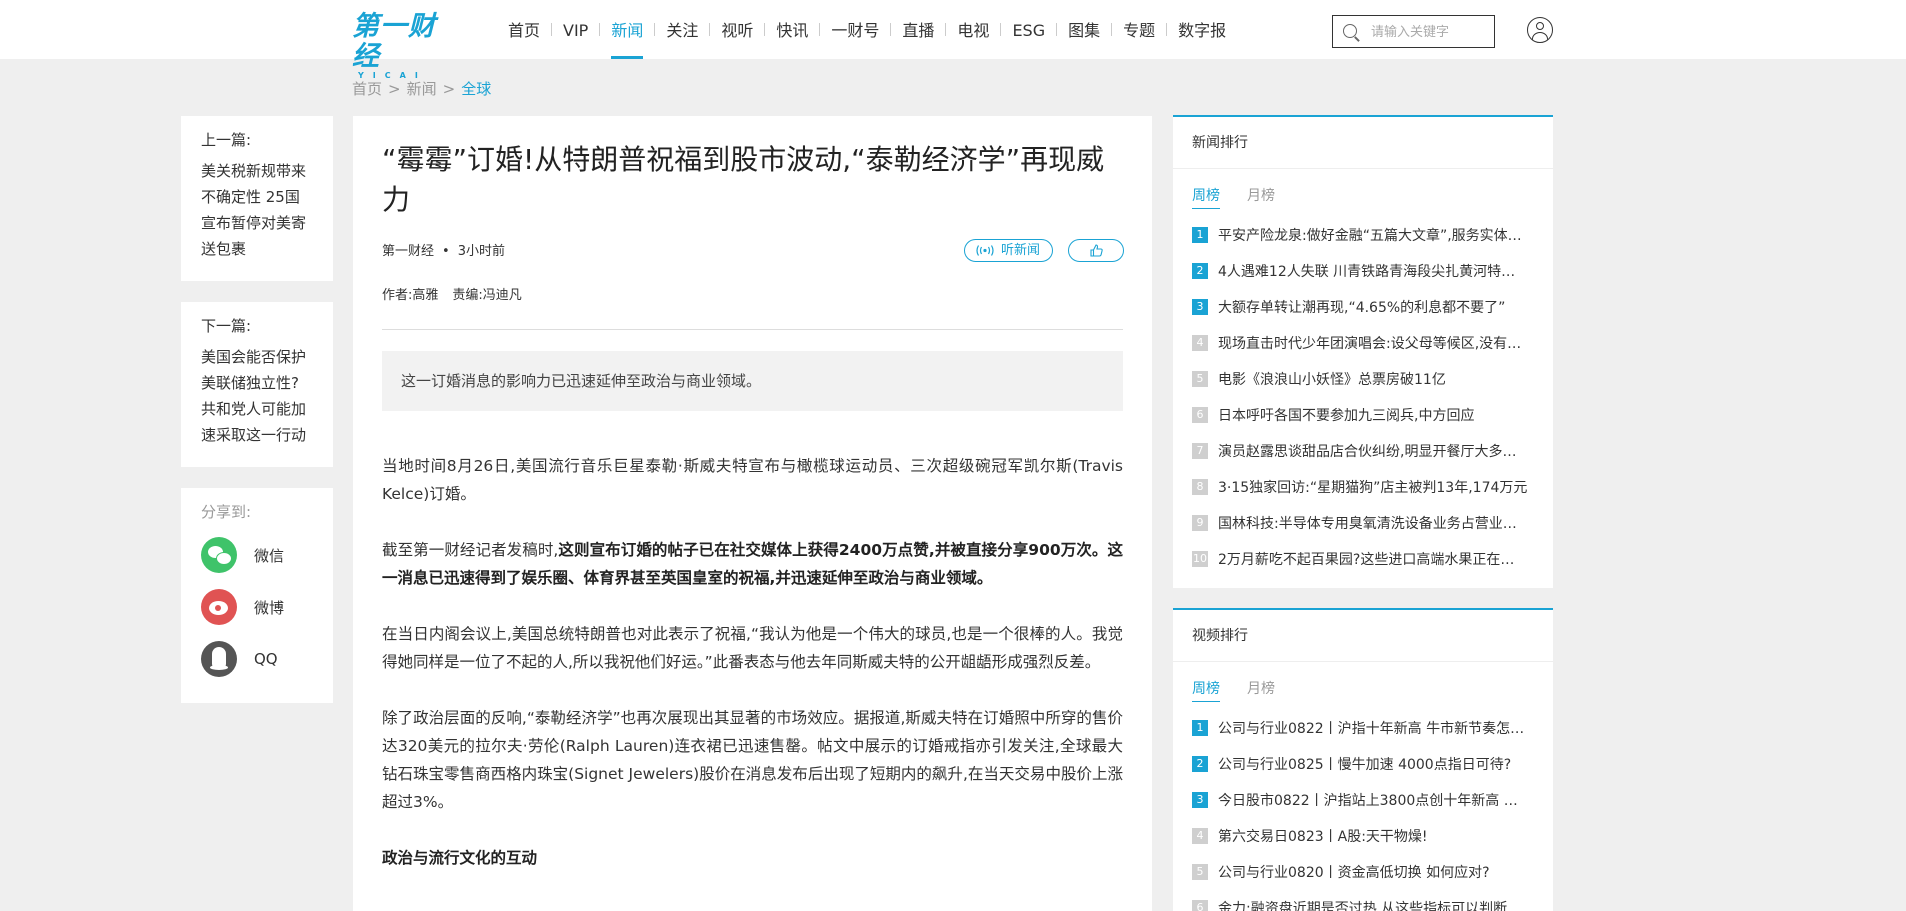 Image resolution: width=1906 pixels, height=911 pixels. What do you see at coordinates (1372, 523) in the screenshot?
I see `news-rank-item: 9 国林科技:半导体专用臭氧清洗设备业务占营业收入比例较低` at bounding box center [1372, 523].